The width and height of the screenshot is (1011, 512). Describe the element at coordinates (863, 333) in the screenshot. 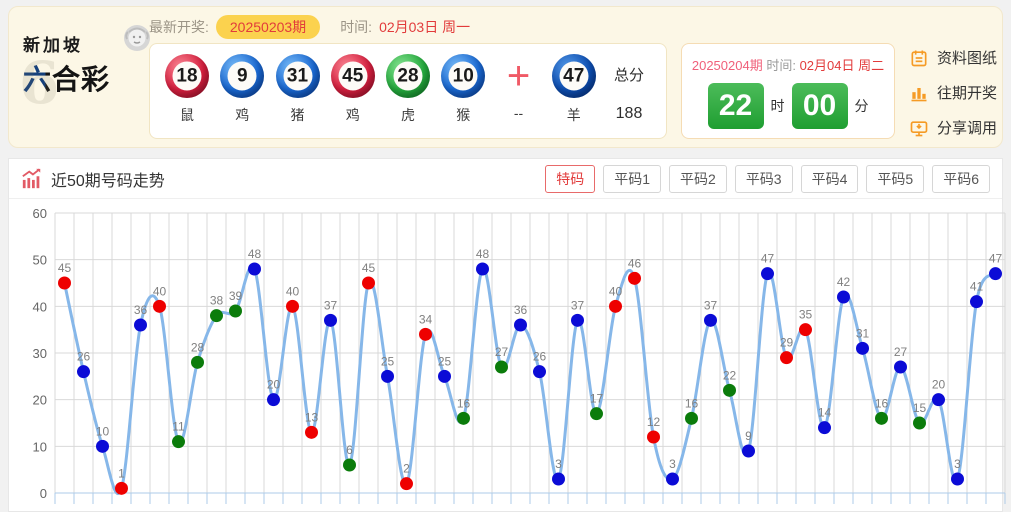

I see `svg-text: 31` at that location.